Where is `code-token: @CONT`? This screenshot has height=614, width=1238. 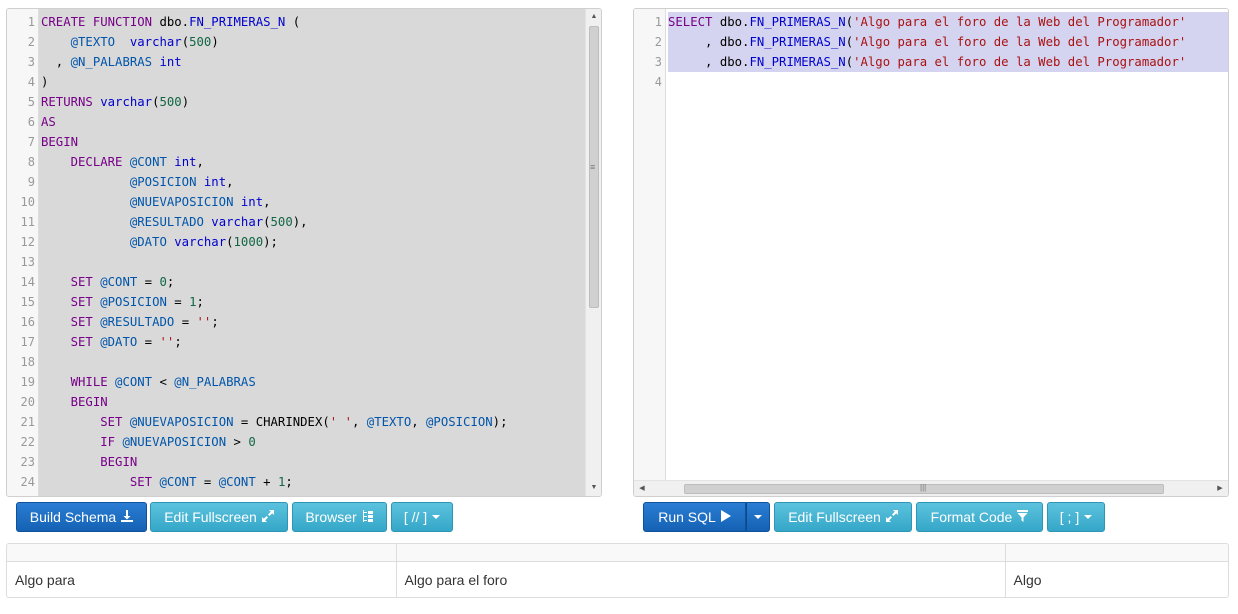 code-token: @CONT is located at coordinates (148, 162).